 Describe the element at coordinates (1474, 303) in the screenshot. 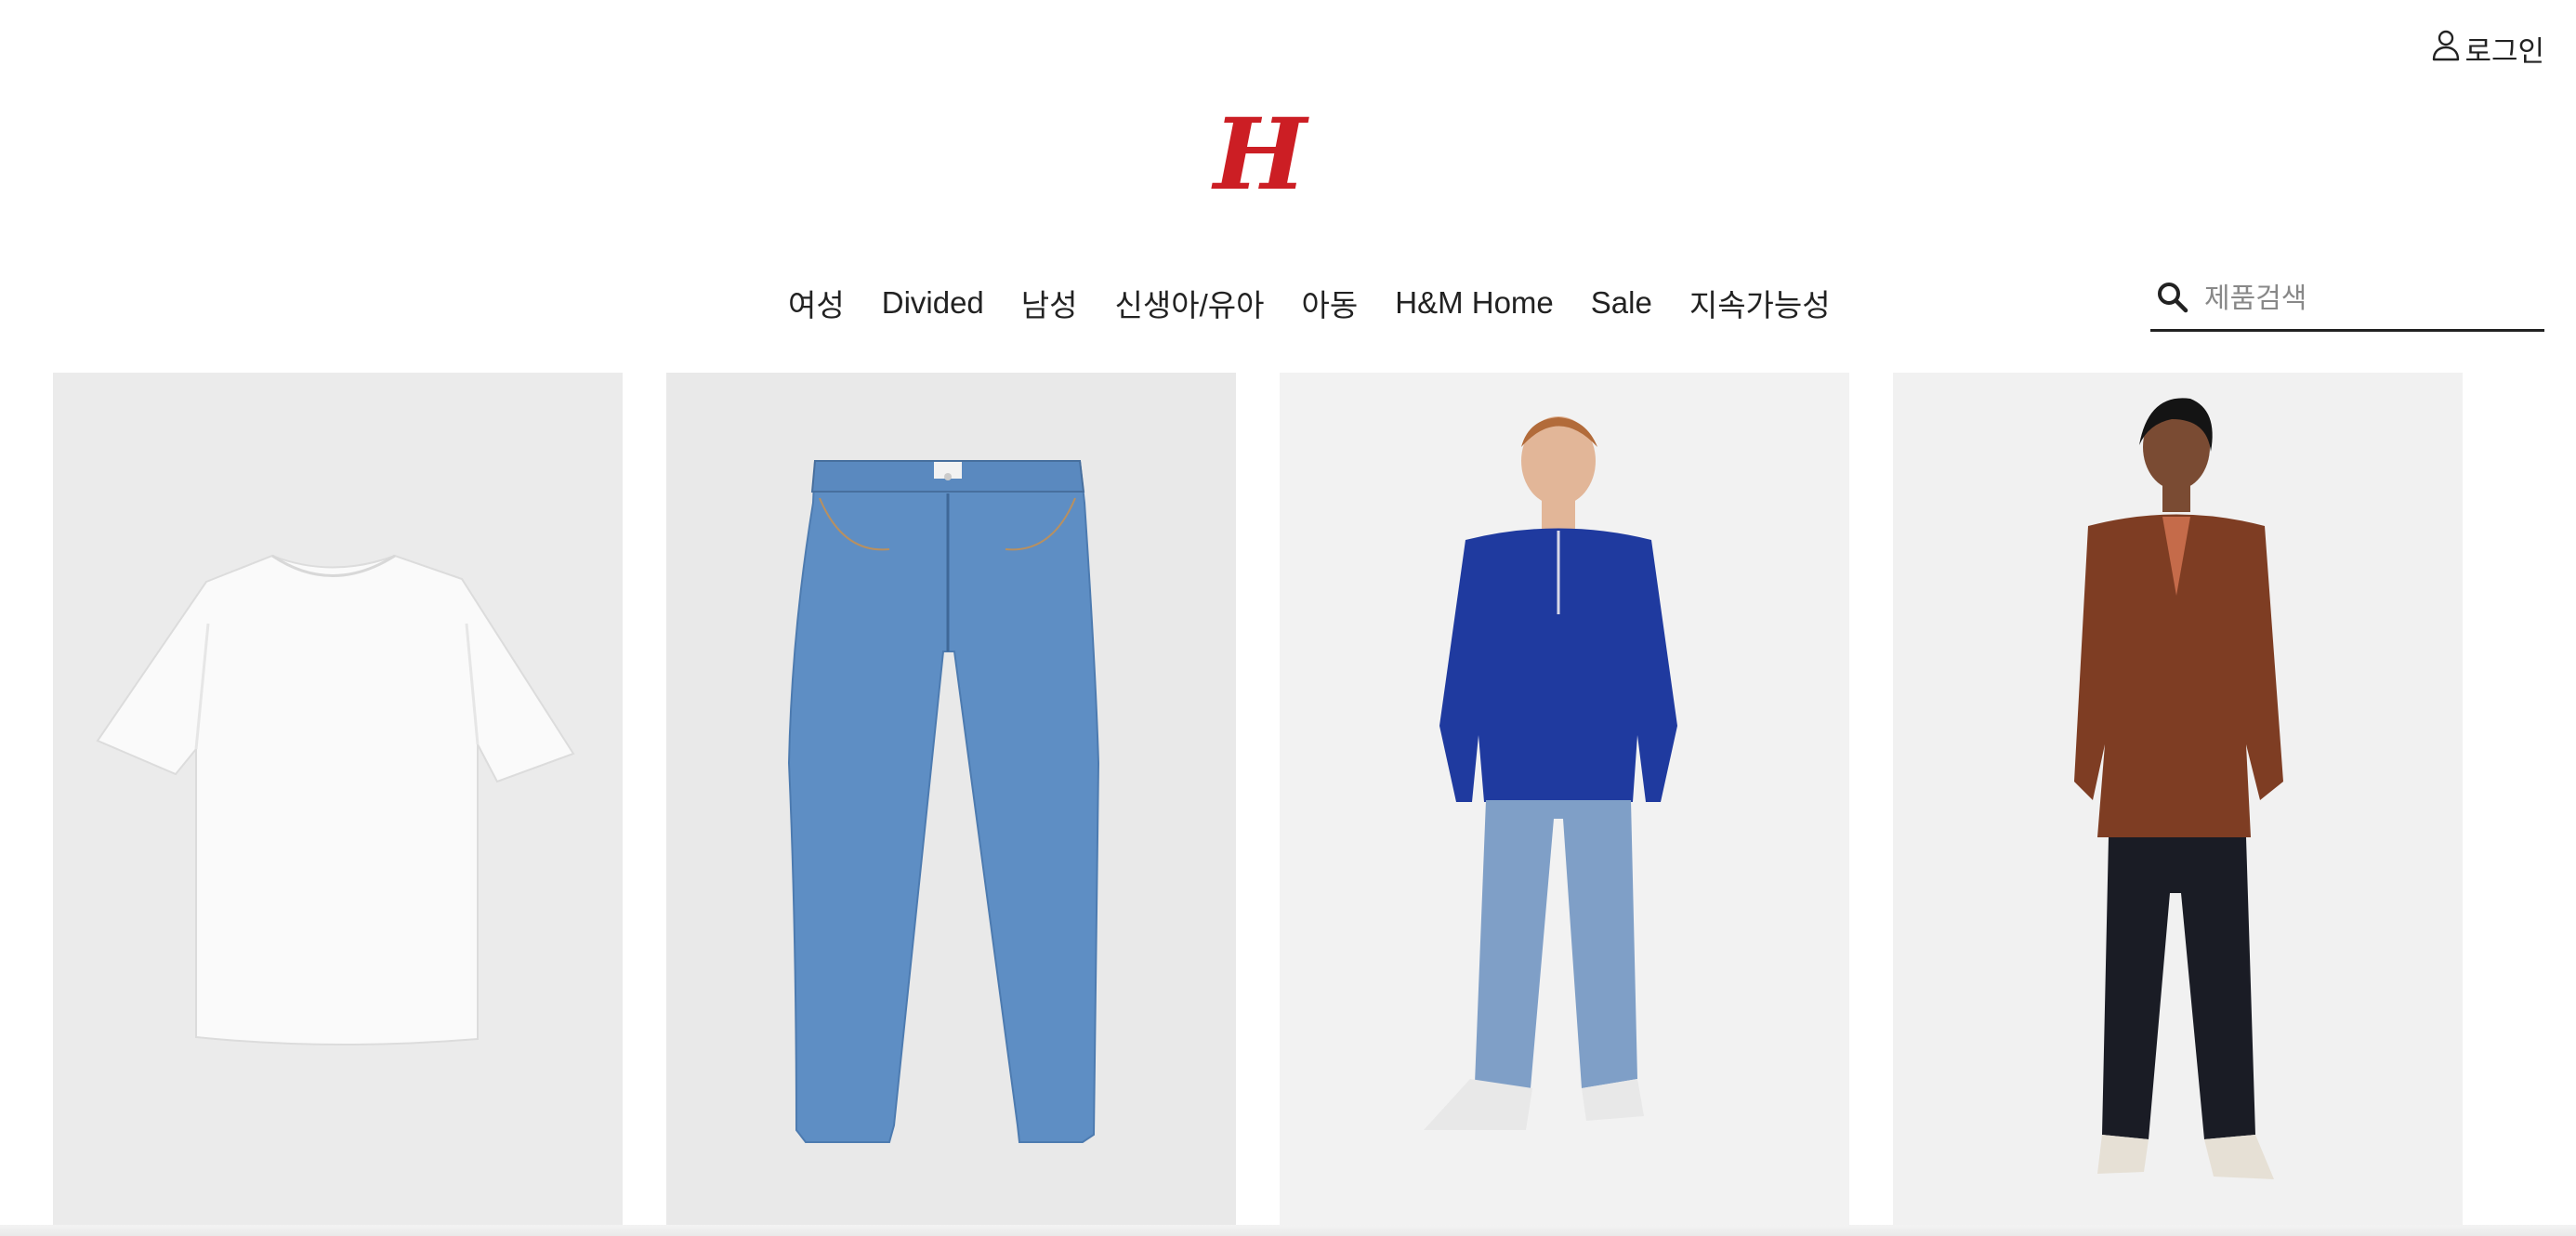

I see `nav-item-home: H&M Home` at that location.